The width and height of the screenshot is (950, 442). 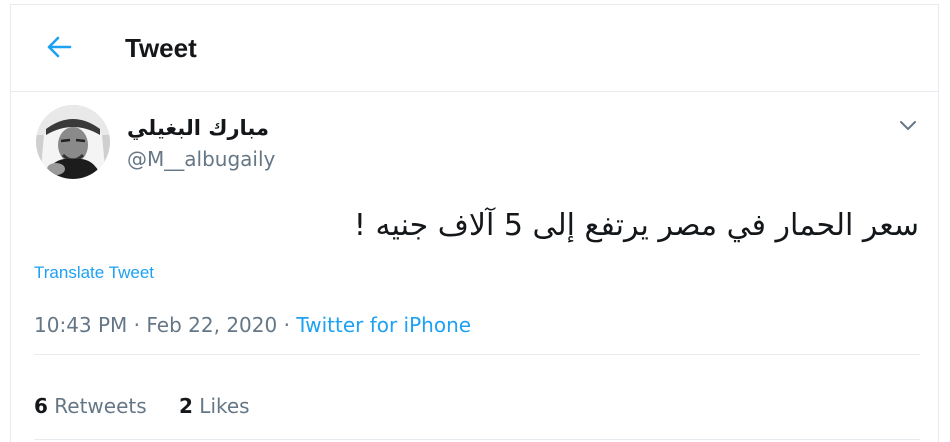 What do you see at coordinates (201, 159) in the screenshot?
I see `author-handle: @M__albugaily` at bounding box center [201, 159].